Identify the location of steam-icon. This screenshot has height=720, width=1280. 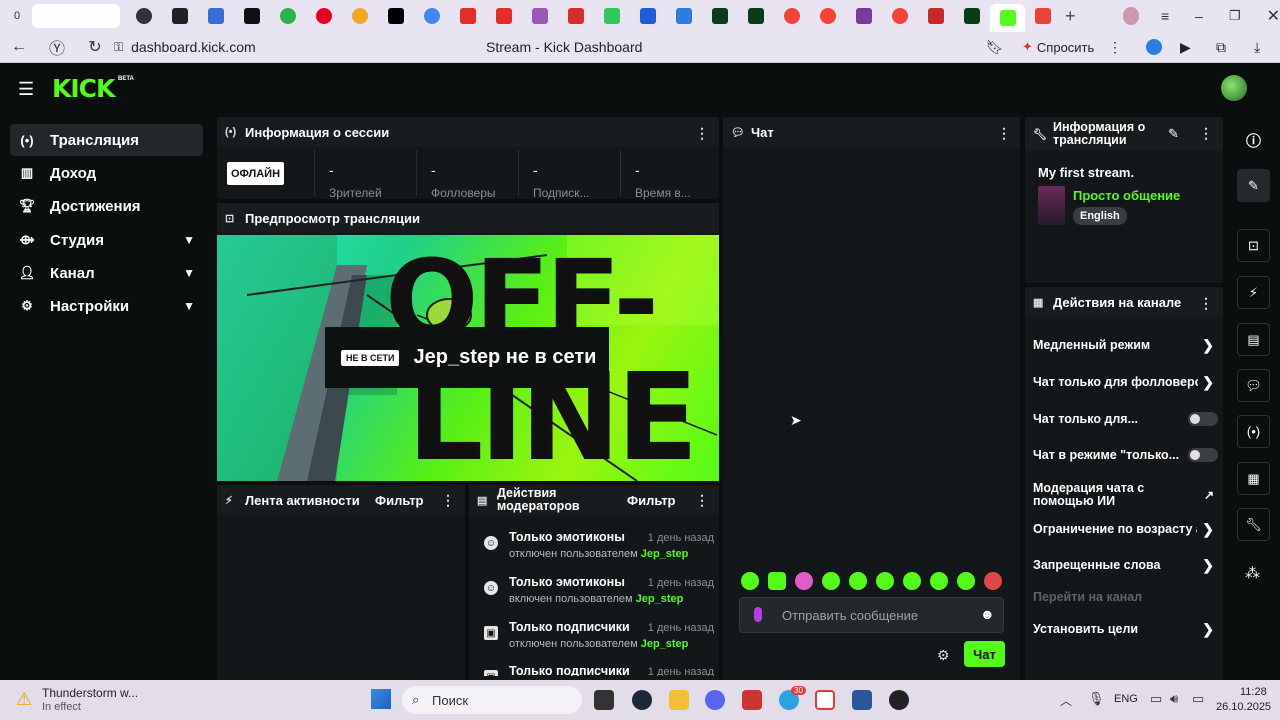
(642, 700).